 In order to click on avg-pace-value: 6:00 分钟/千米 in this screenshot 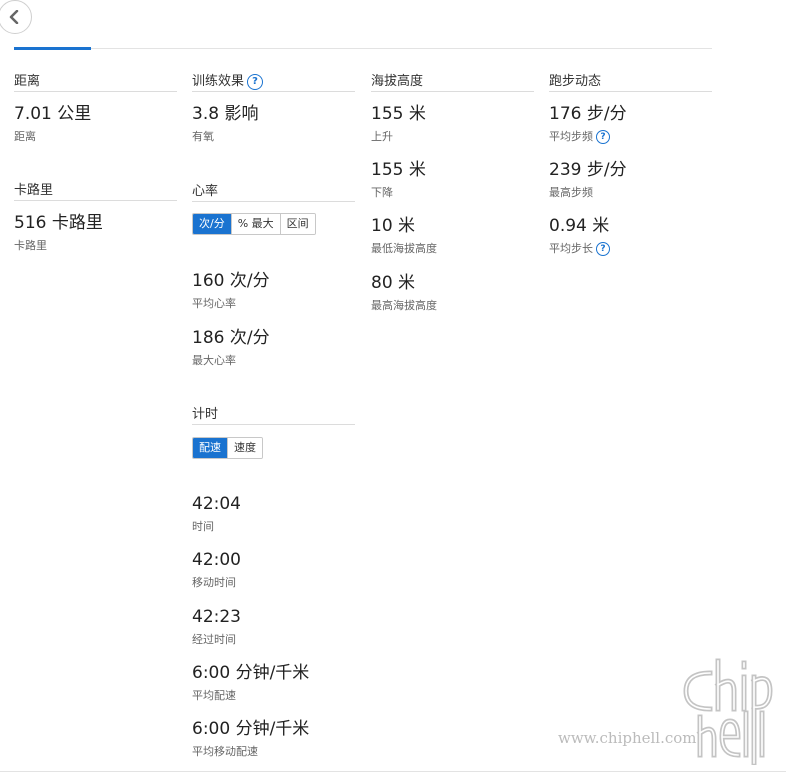, I will do `click(251, 673)`.